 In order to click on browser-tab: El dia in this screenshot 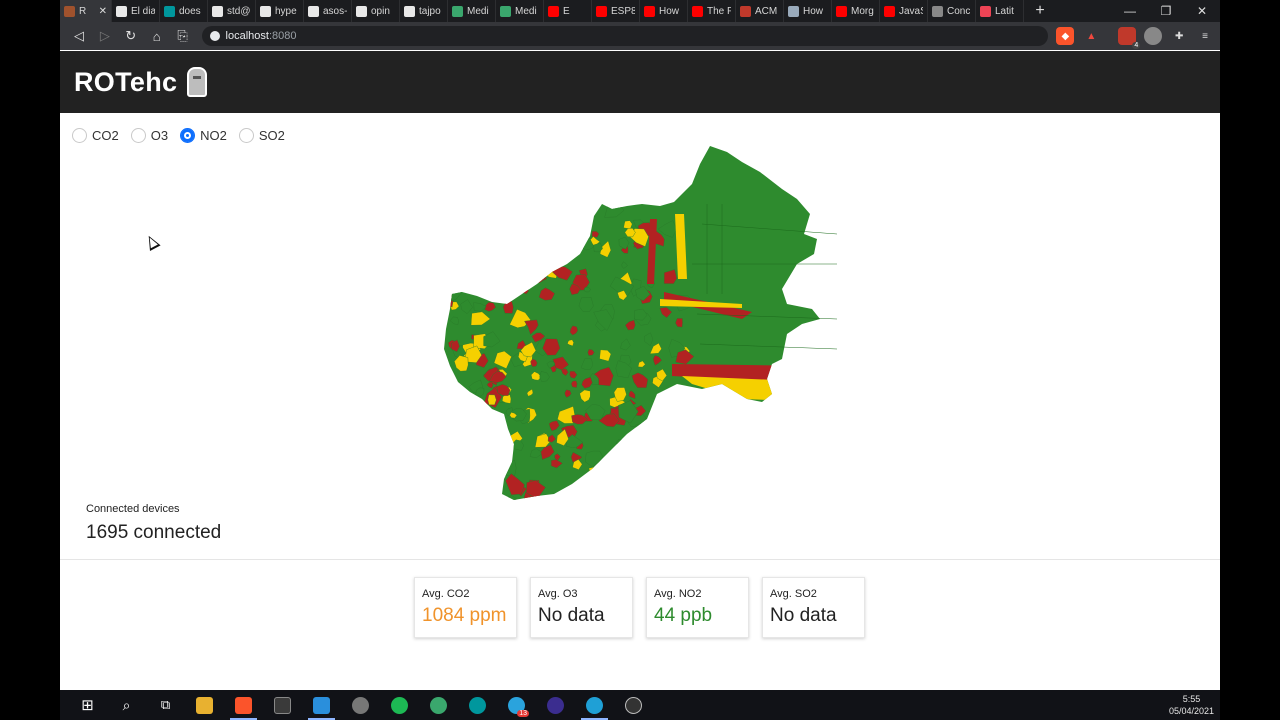, I will do `click(136, 11)`.